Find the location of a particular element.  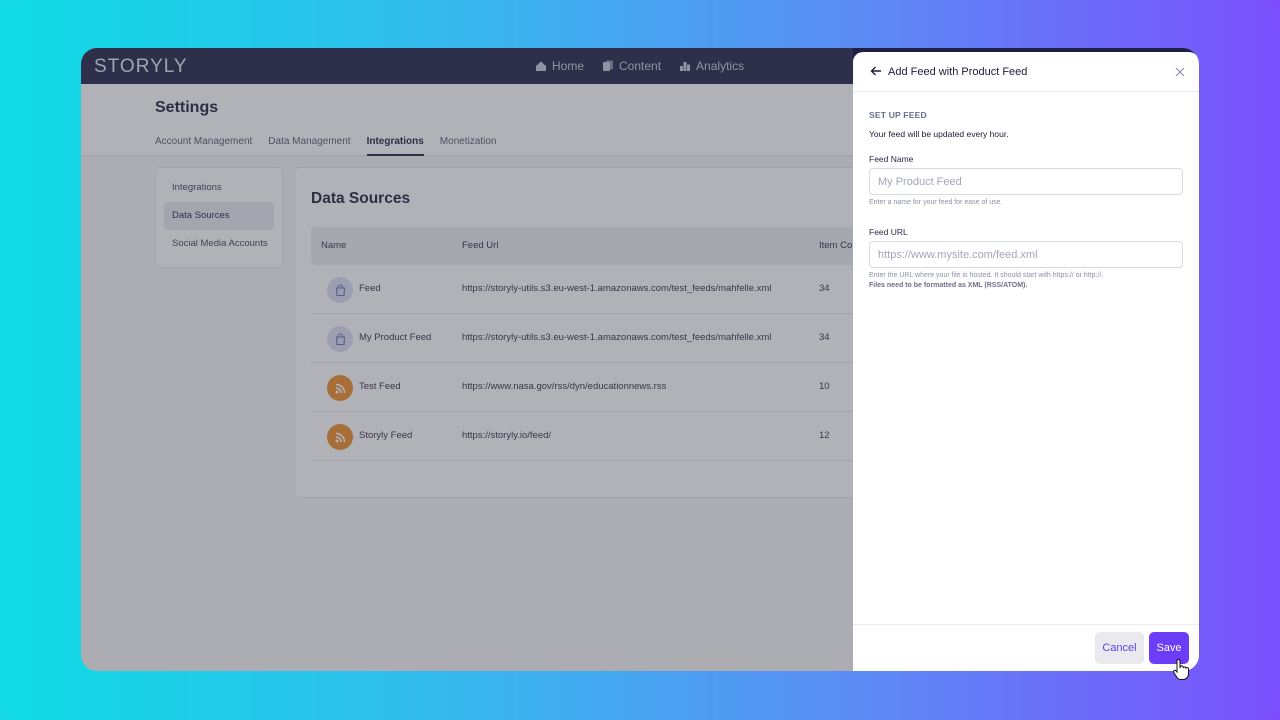

cancel-button: Cancel is located at coordinates (1119, 648).